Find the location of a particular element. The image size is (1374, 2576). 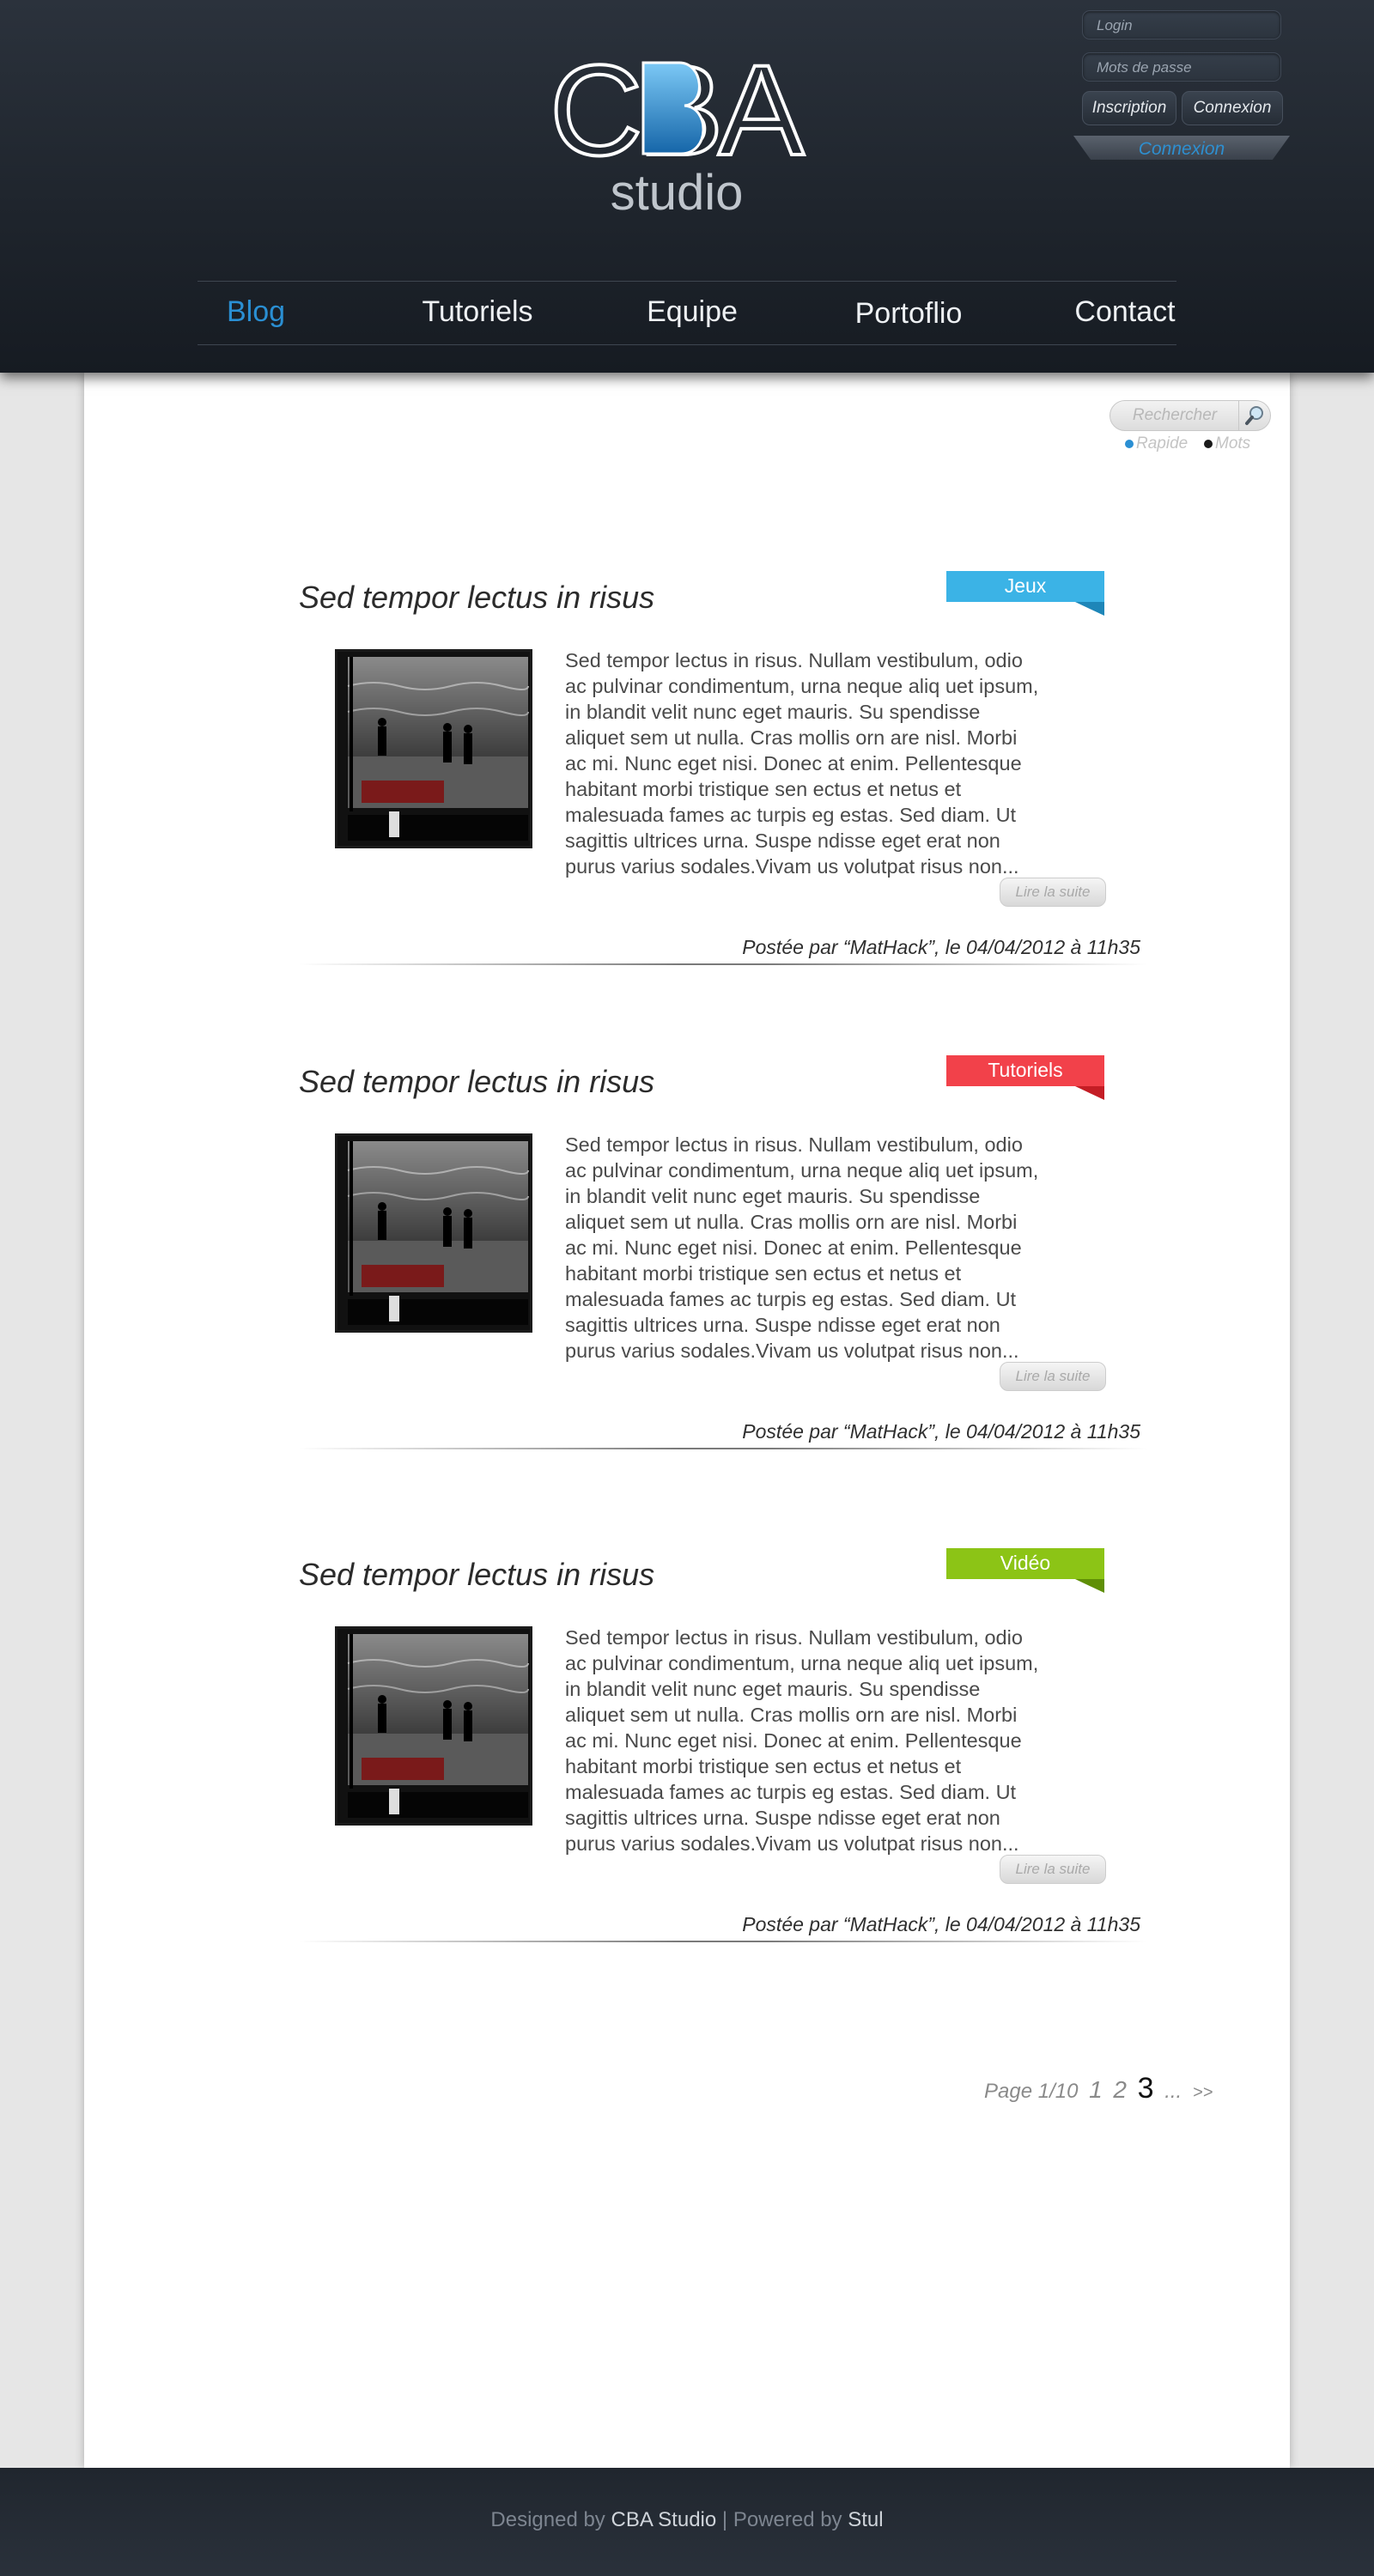

search-option-mots: Mots is located at coordinates (1227, 444).